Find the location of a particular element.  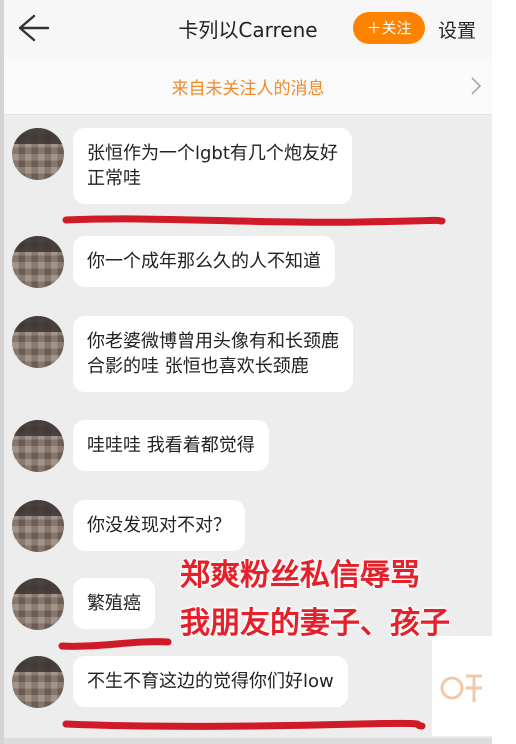

right-frame is located at coordinates (504, 372).